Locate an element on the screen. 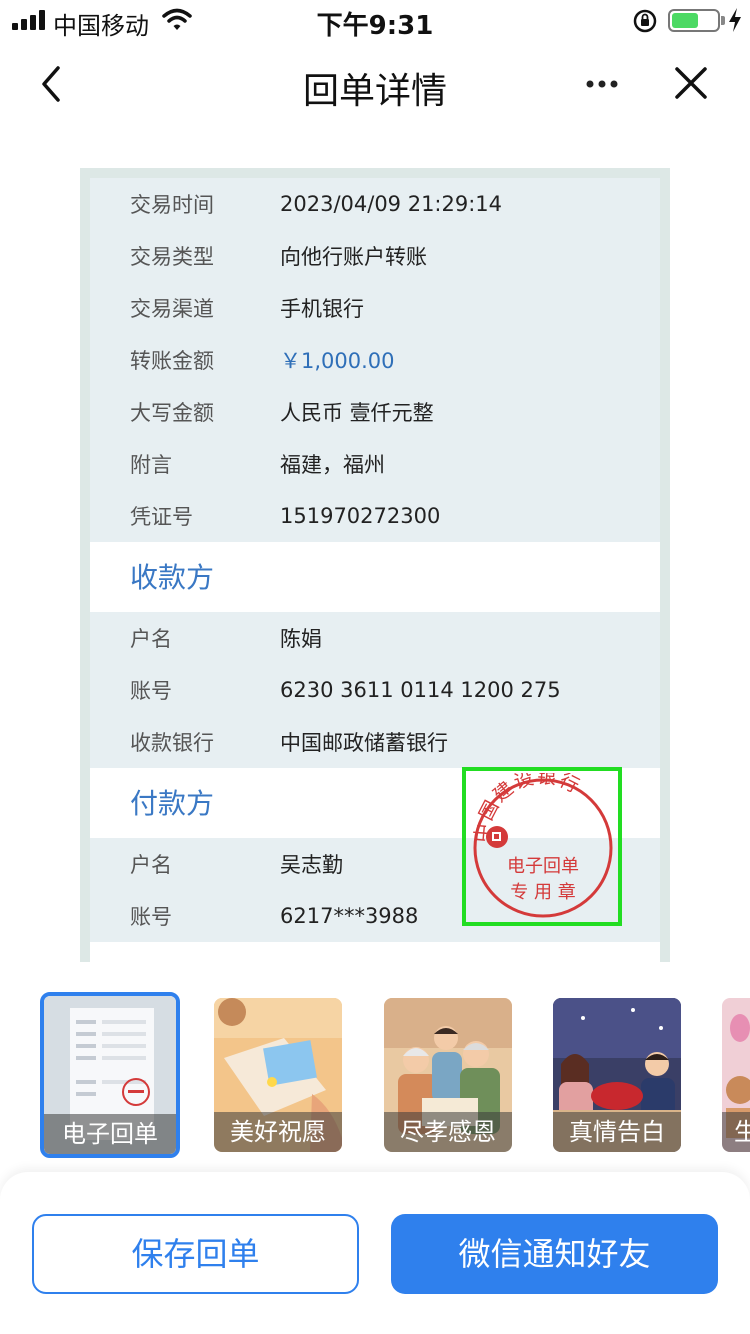 The height and width of the screenshot is (1334, 750). detail-label: 收款银行 is located at coordinates (172, 743).